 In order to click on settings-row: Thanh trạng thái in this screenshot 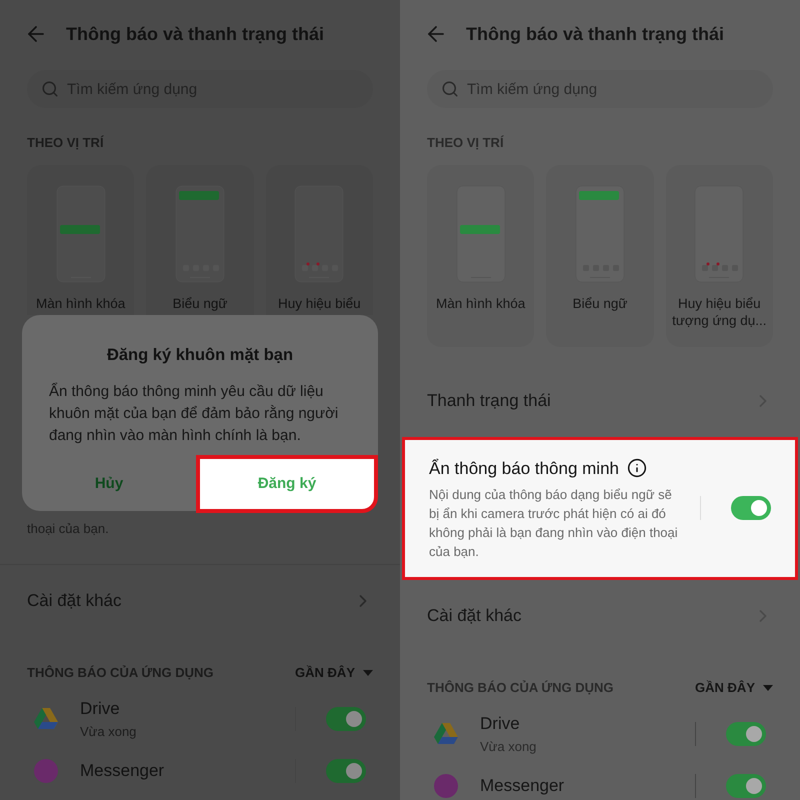, I will do `click(600, 400)`.